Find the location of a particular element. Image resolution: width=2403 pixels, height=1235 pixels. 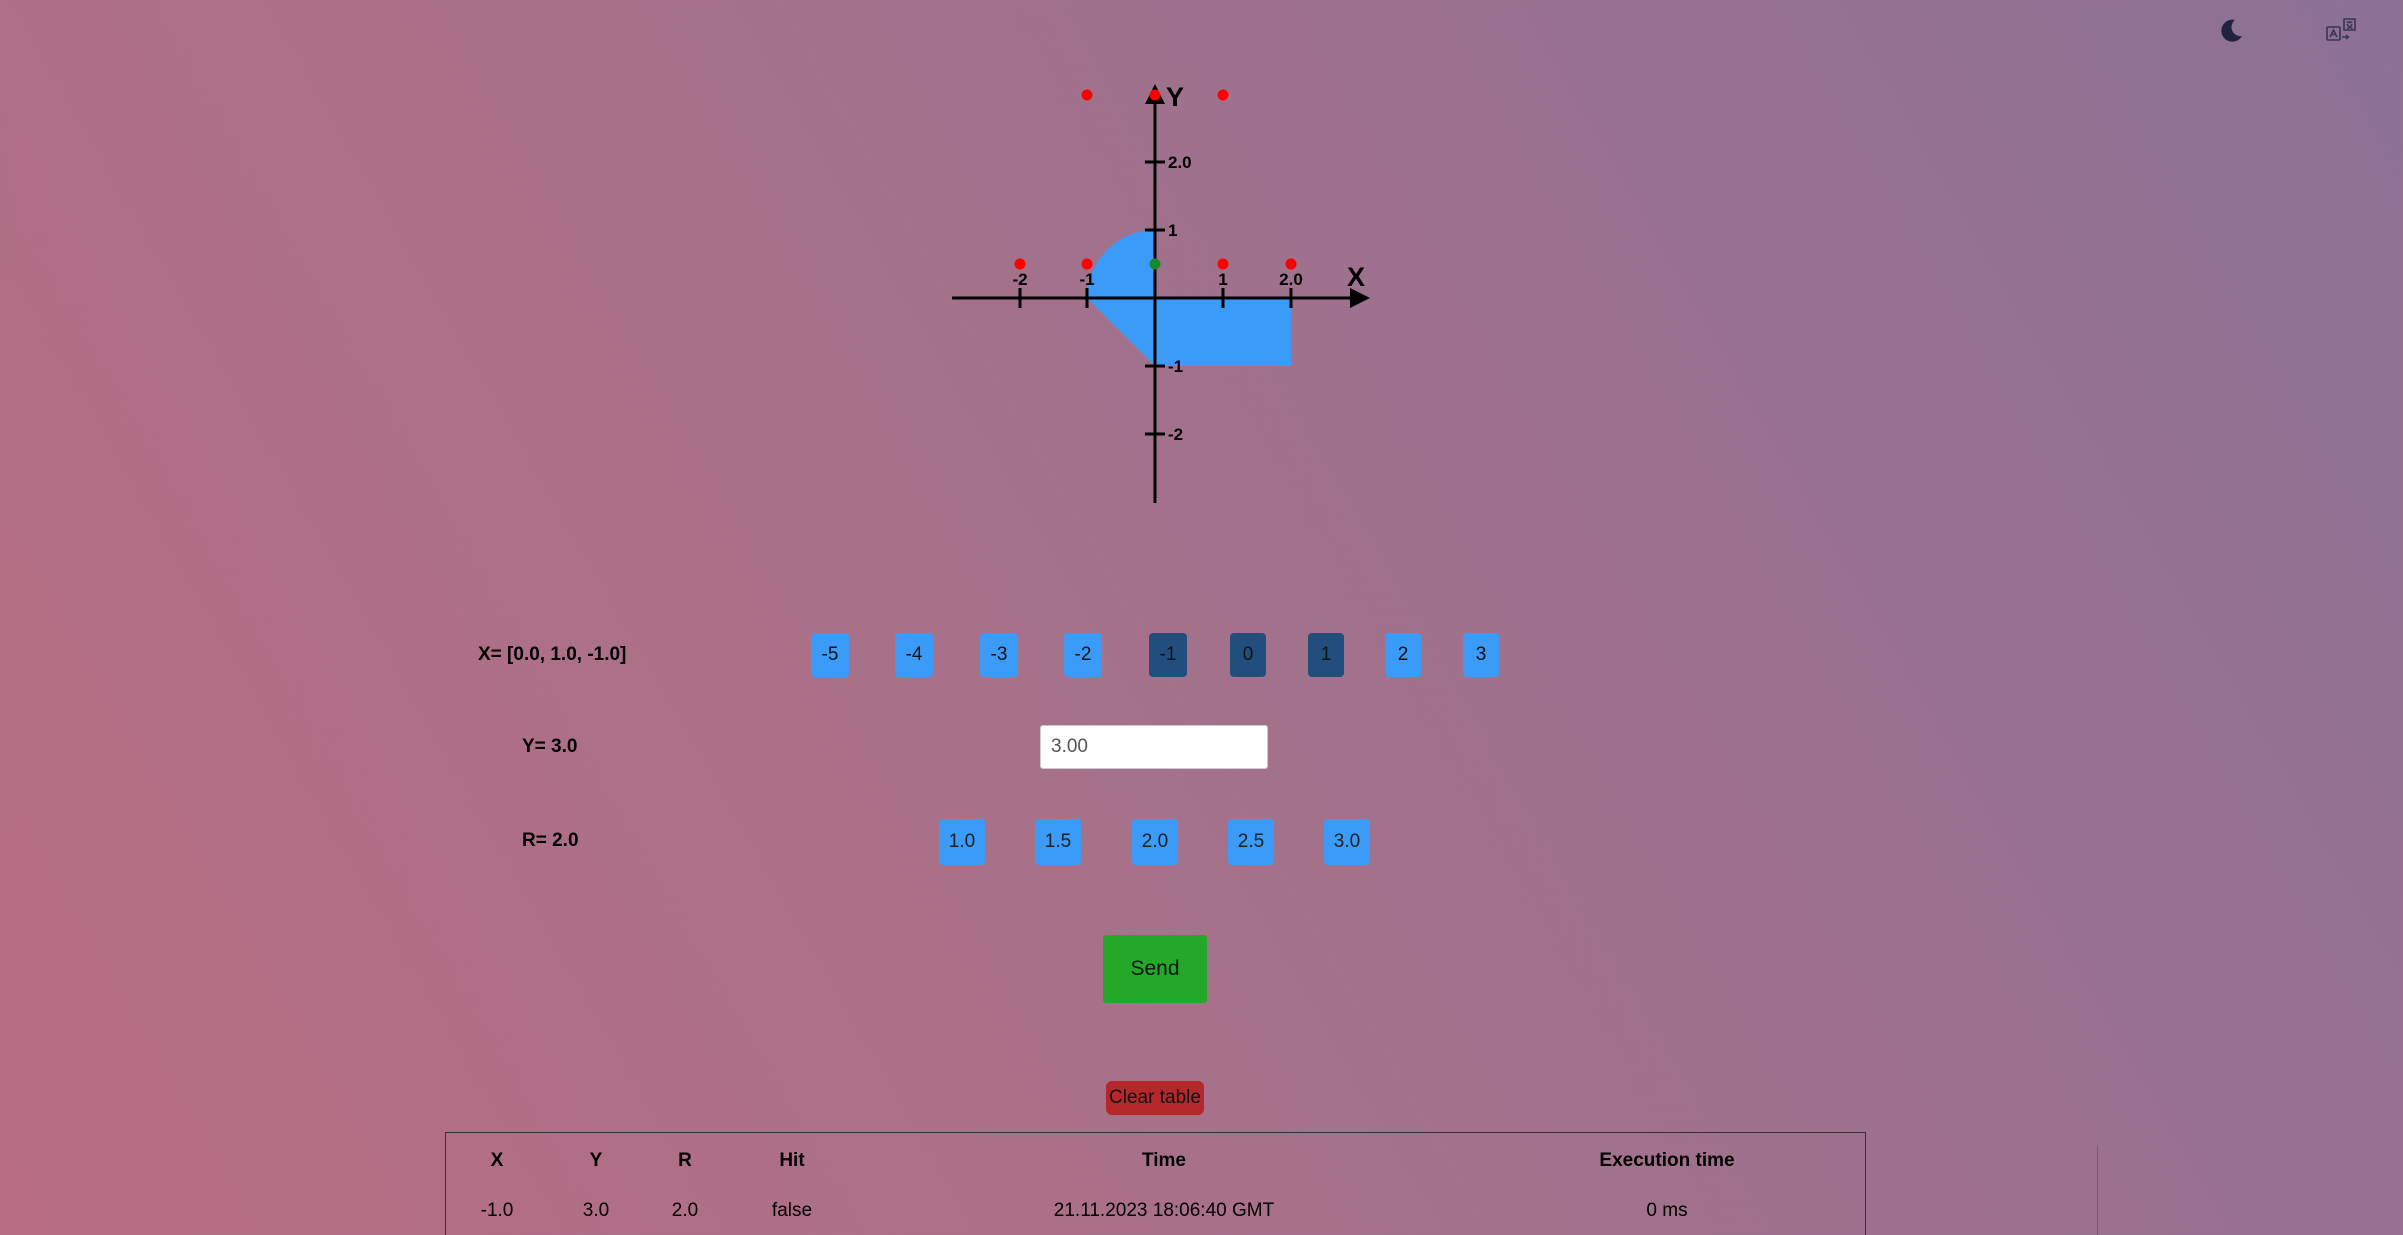

r-option-button: 2.5 is located at coordinates (1251, 842).